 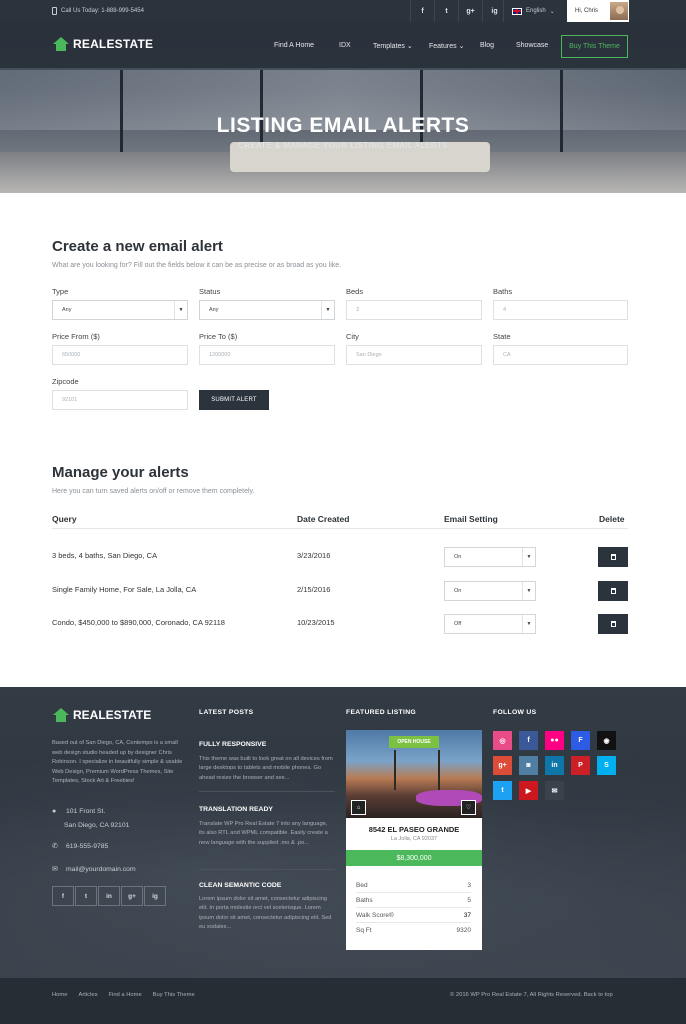 I want to click on baths-input: 4, so click(x=560, y=310).